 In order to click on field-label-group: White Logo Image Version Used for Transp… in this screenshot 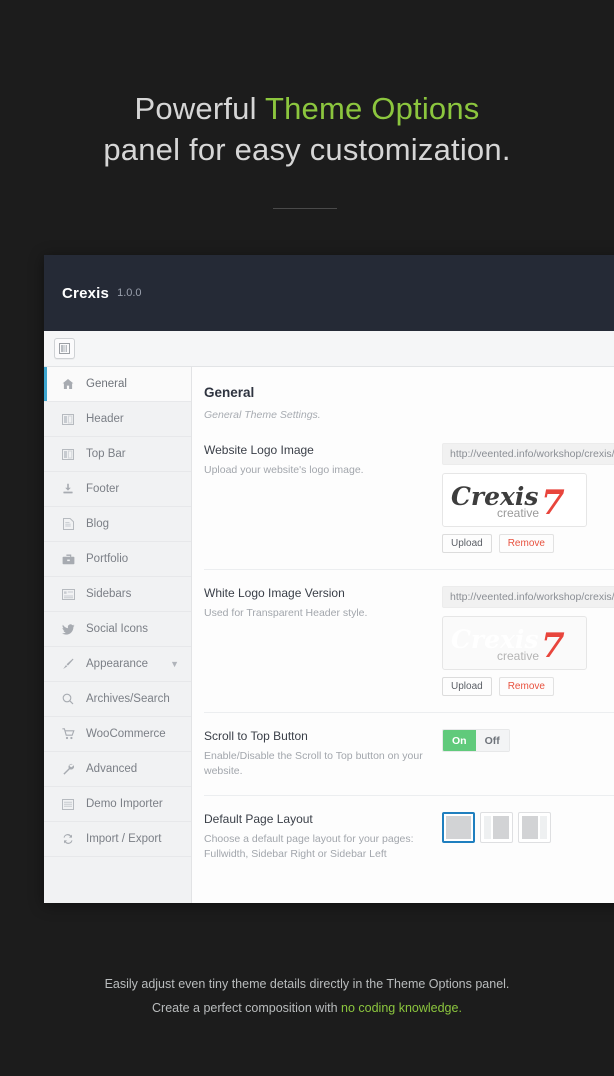, I will do `click(323, 641)`.